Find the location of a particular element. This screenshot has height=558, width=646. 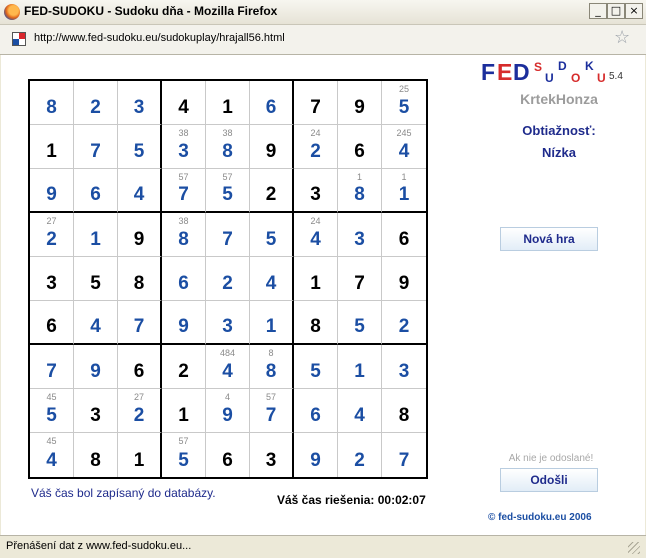

sudoku-cell: 245 4 is located at coordinates (404, 147).